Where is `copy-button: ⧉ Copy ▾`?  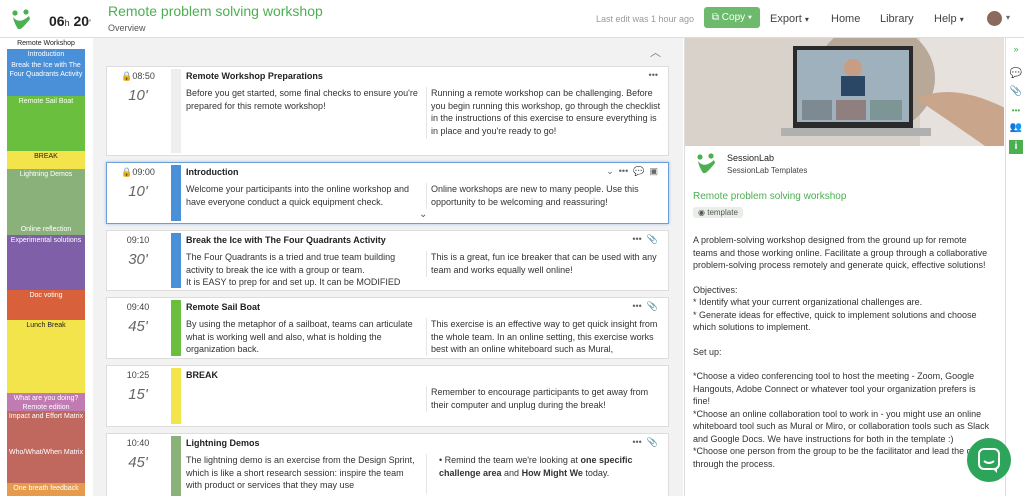
copy-button: ⧉ Copy ▾ is located at coordinates (732, 17).